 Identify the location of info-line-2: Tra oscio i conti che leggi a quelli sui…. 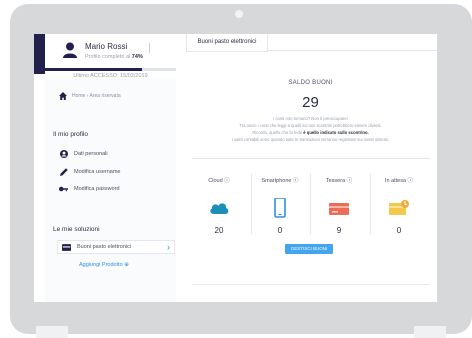
(310, 125).